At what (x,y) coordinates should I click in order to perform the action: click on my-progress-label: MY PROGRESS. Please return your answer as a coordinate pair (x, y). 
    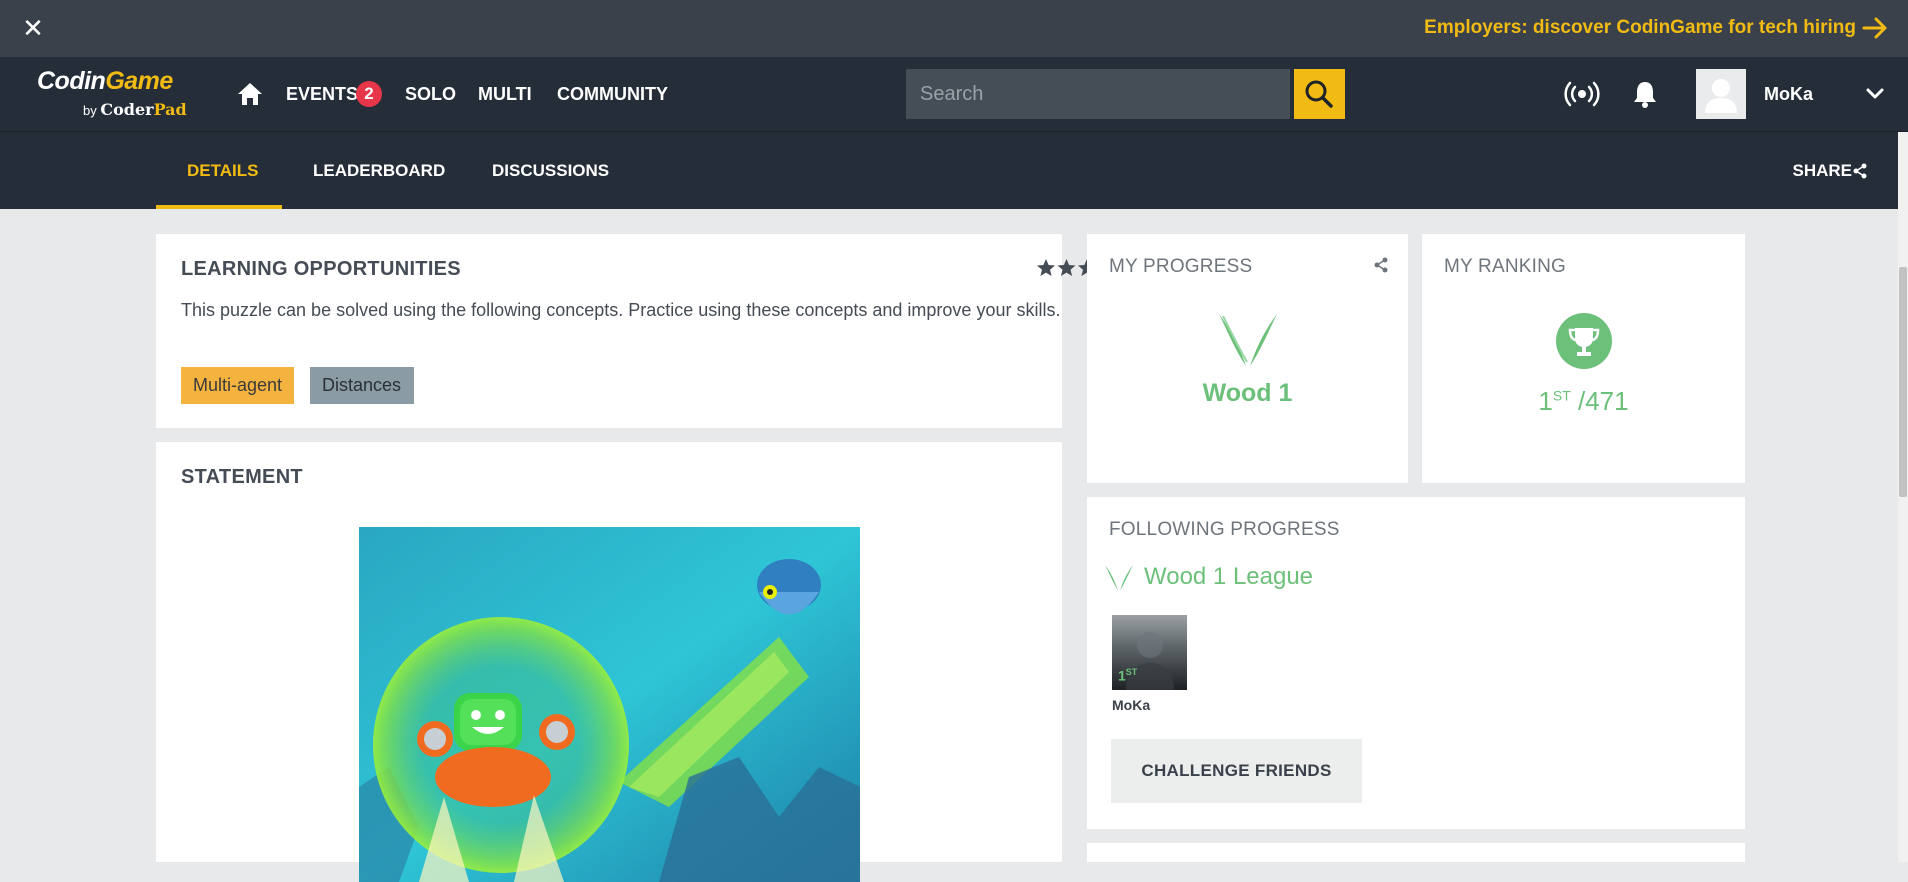
    Looking at the image, I should click on (1181, 266).